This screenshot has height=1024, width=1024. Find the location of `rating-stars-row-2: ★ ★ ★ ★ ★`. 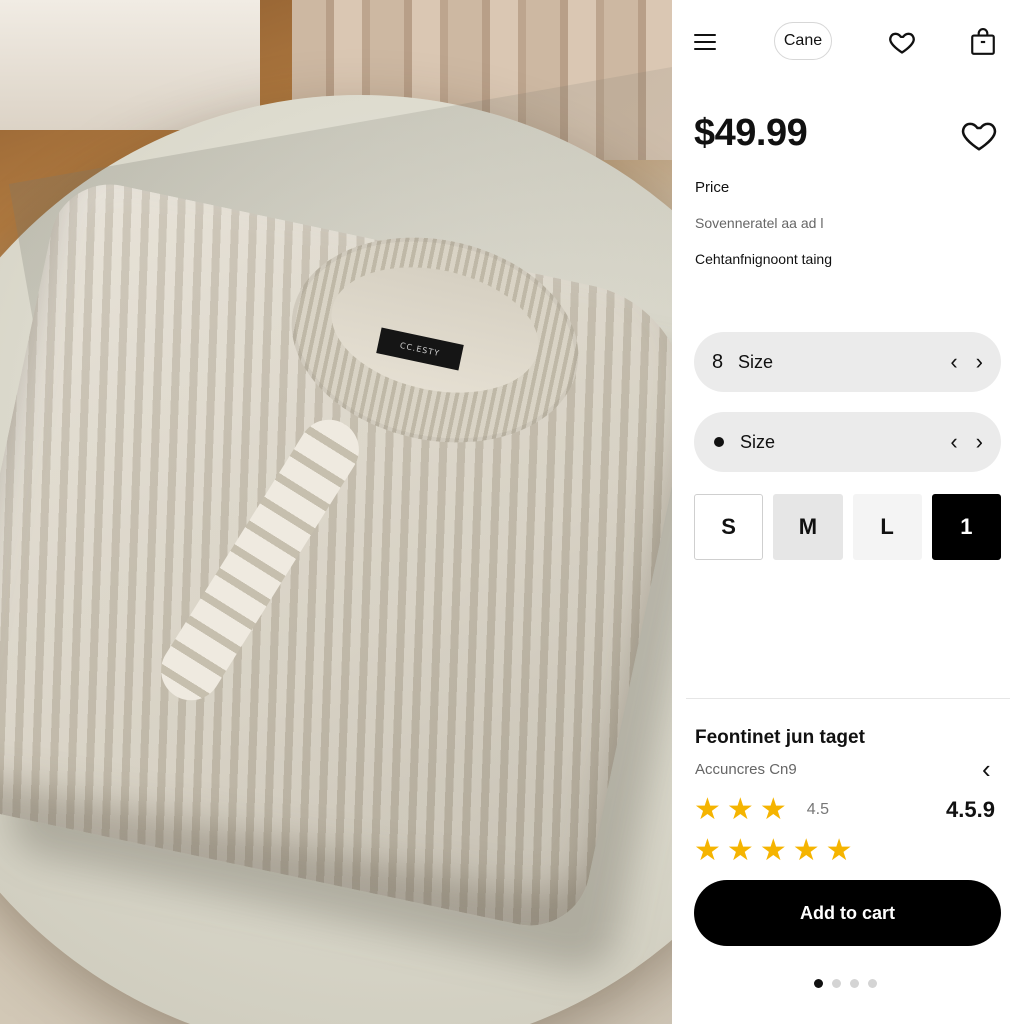

rating-stars-row-2: ★ ★ ★ ★ ★ is located at coordinates (773, 851).